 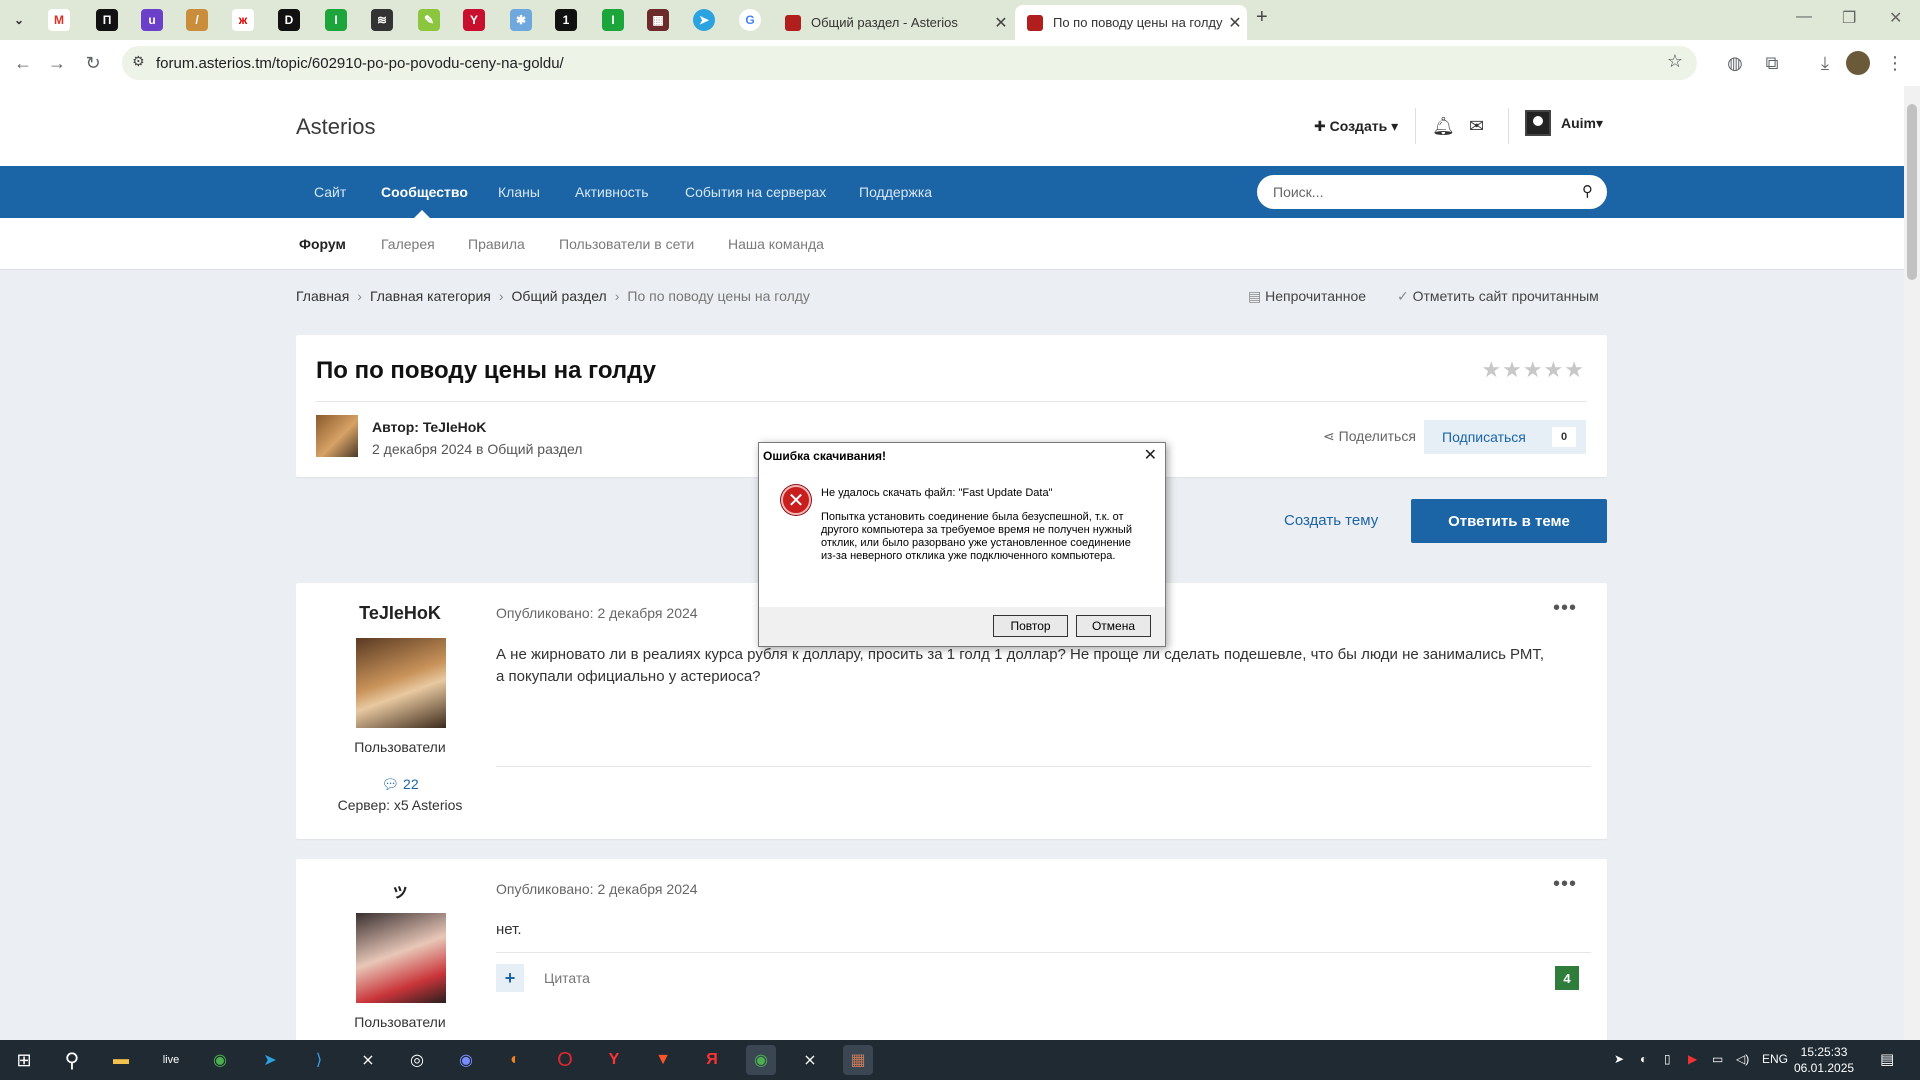 I want to click on pinned-tab-icon: /, so click(x=197, y=20).